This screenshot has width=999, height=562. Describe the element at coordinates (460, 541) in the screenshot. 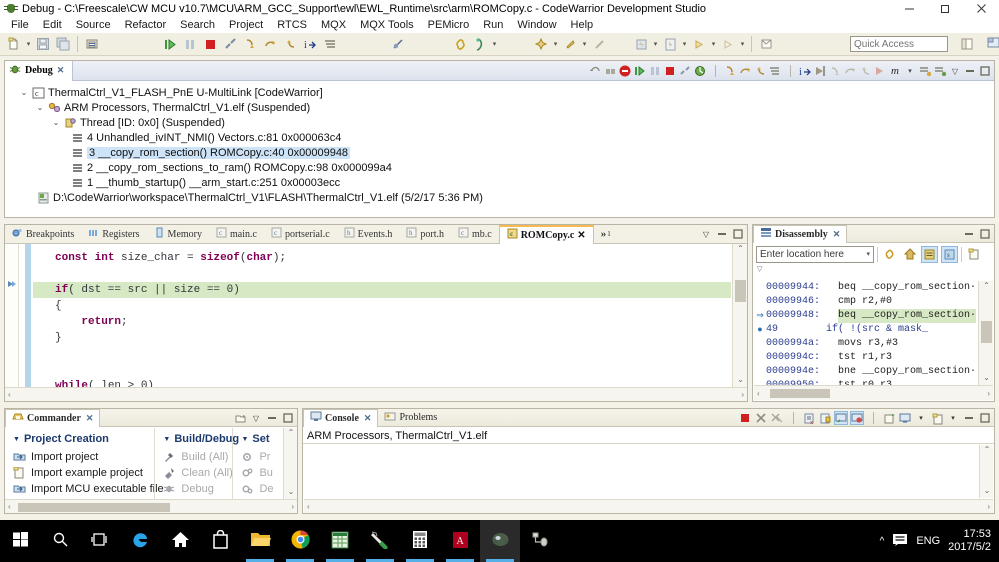

I see `taskbar-acrobat: A` at that location.